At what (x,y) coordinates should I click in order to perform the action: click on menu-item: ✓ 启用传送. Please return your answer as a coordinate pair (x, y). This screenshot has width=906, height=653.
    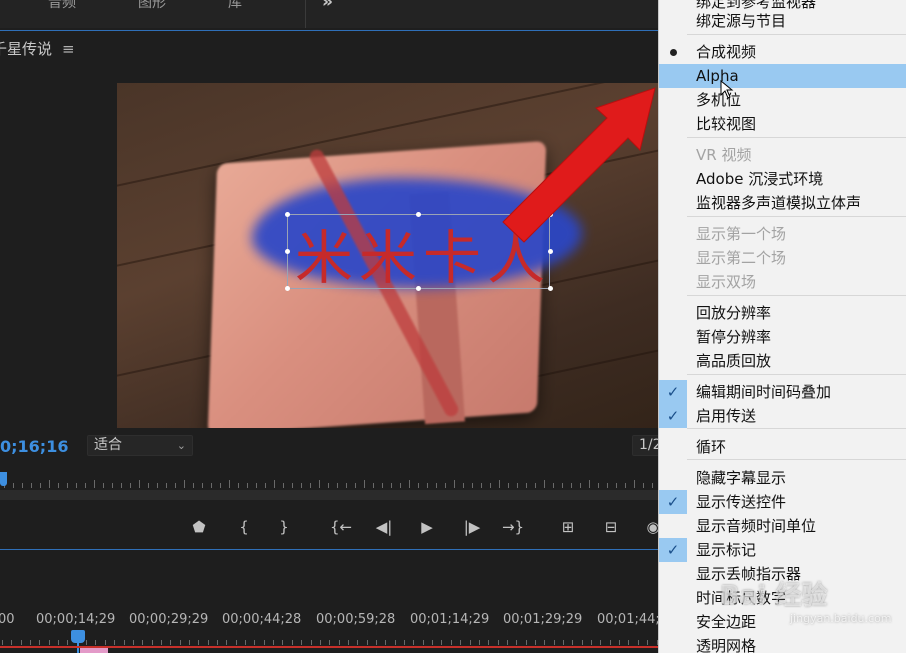
    Looking at the image, I should click on (782, 416).